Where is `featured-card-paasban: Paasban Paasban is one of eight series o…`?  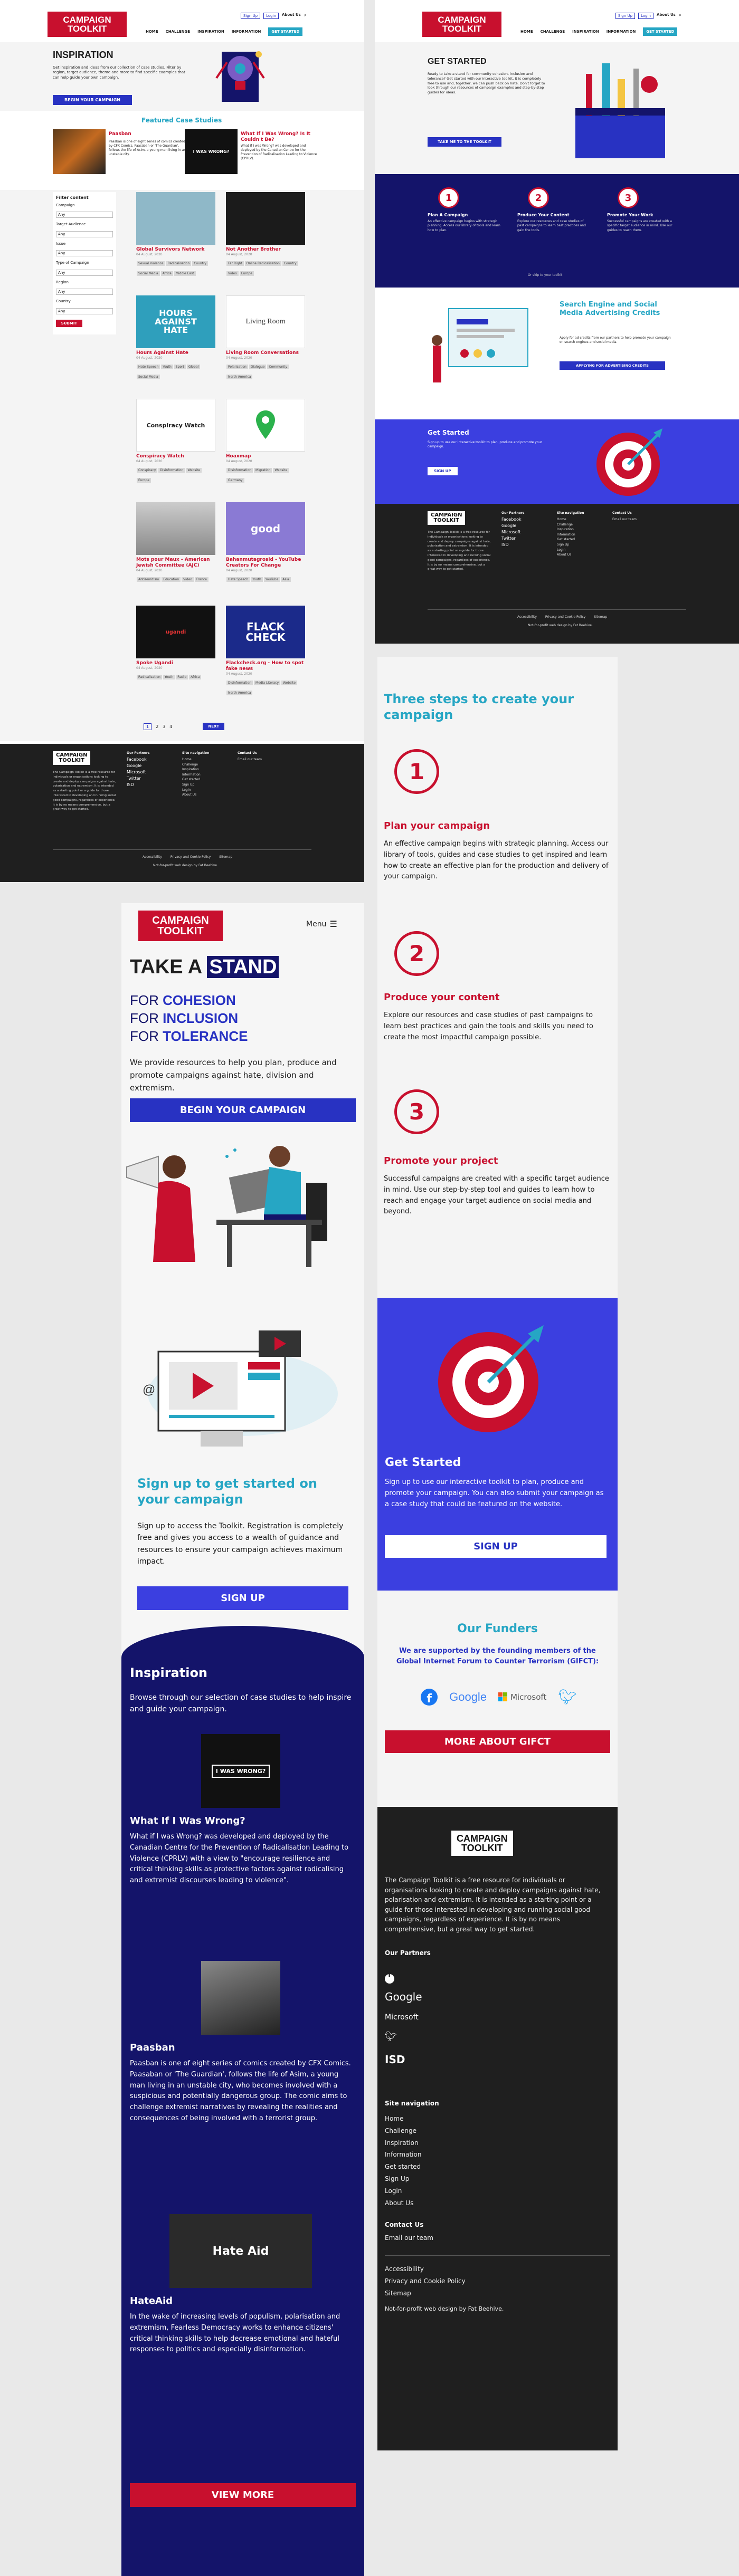 featured-card-paasban: Paasban Paasban is one of eight series o… is located at coordinates (121, 153).